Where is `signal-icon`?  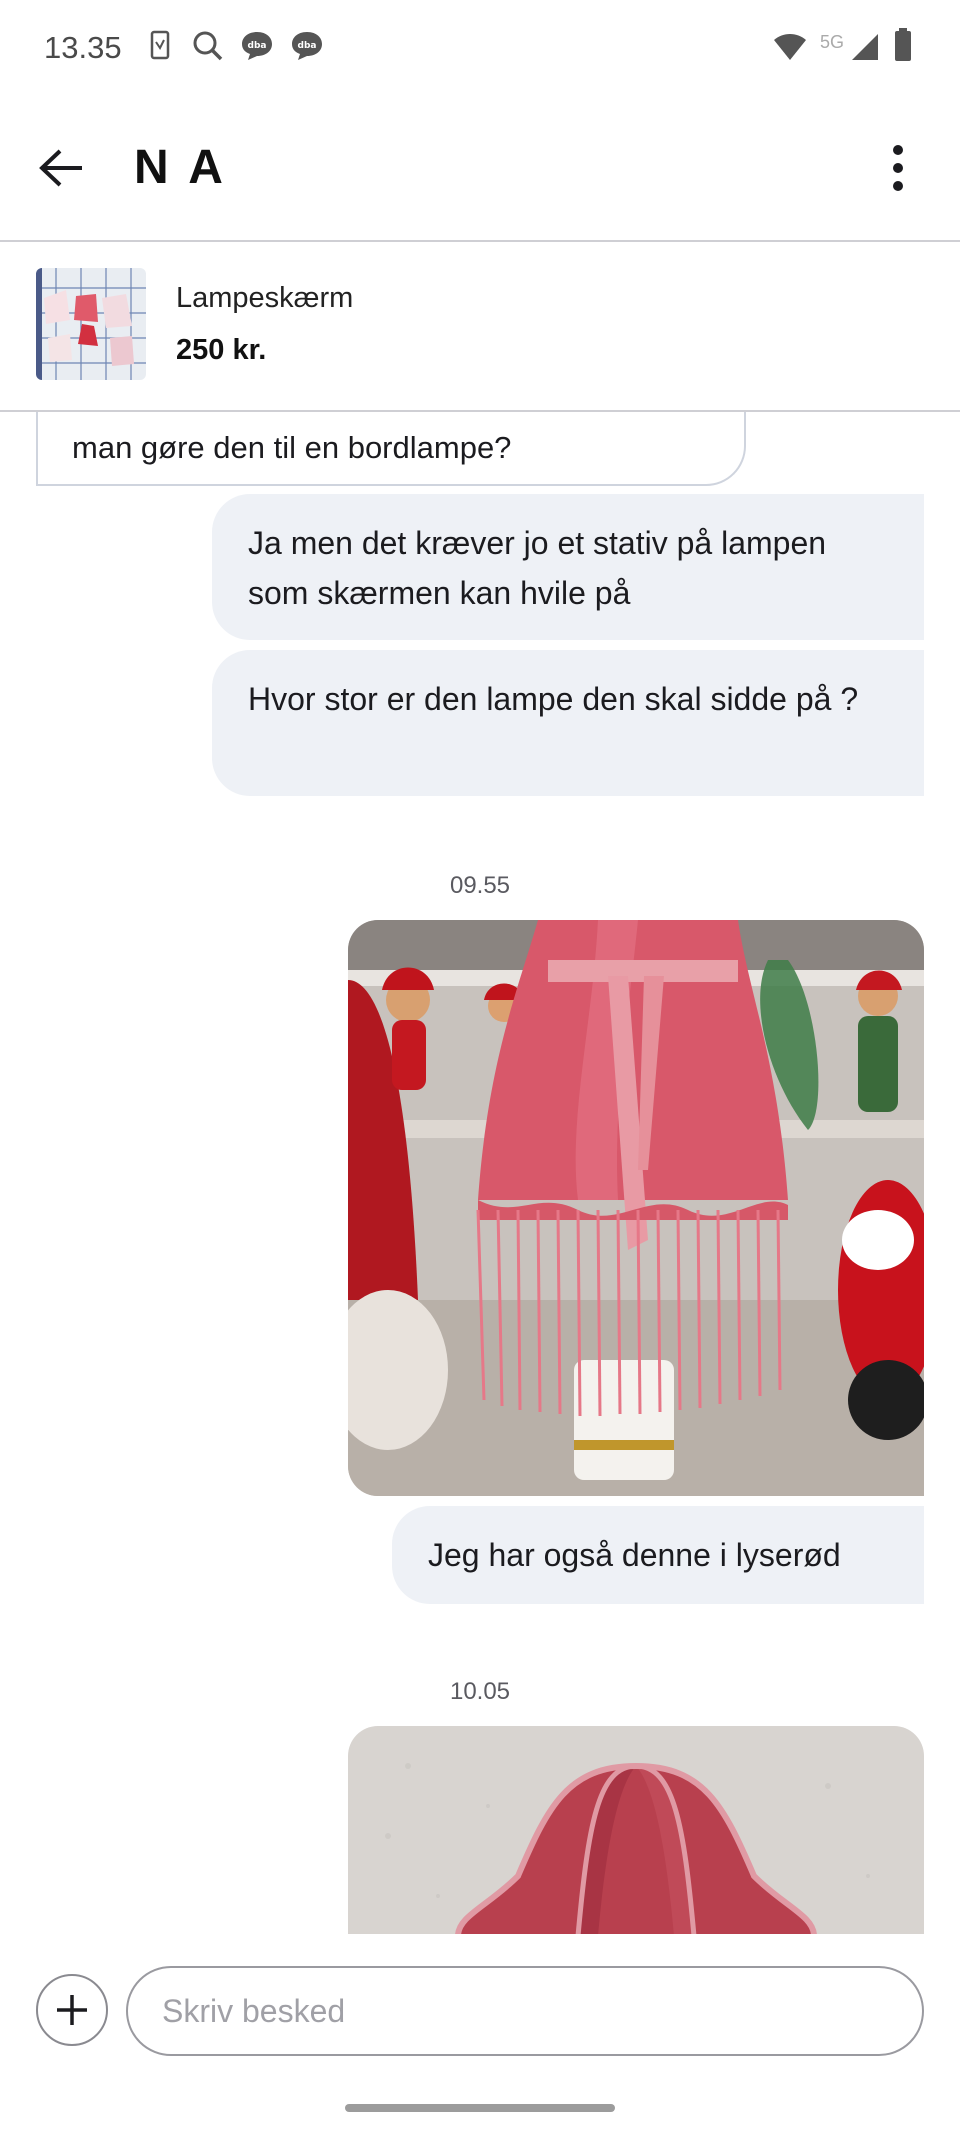
signal-icon is located at coordinates (865, 49).